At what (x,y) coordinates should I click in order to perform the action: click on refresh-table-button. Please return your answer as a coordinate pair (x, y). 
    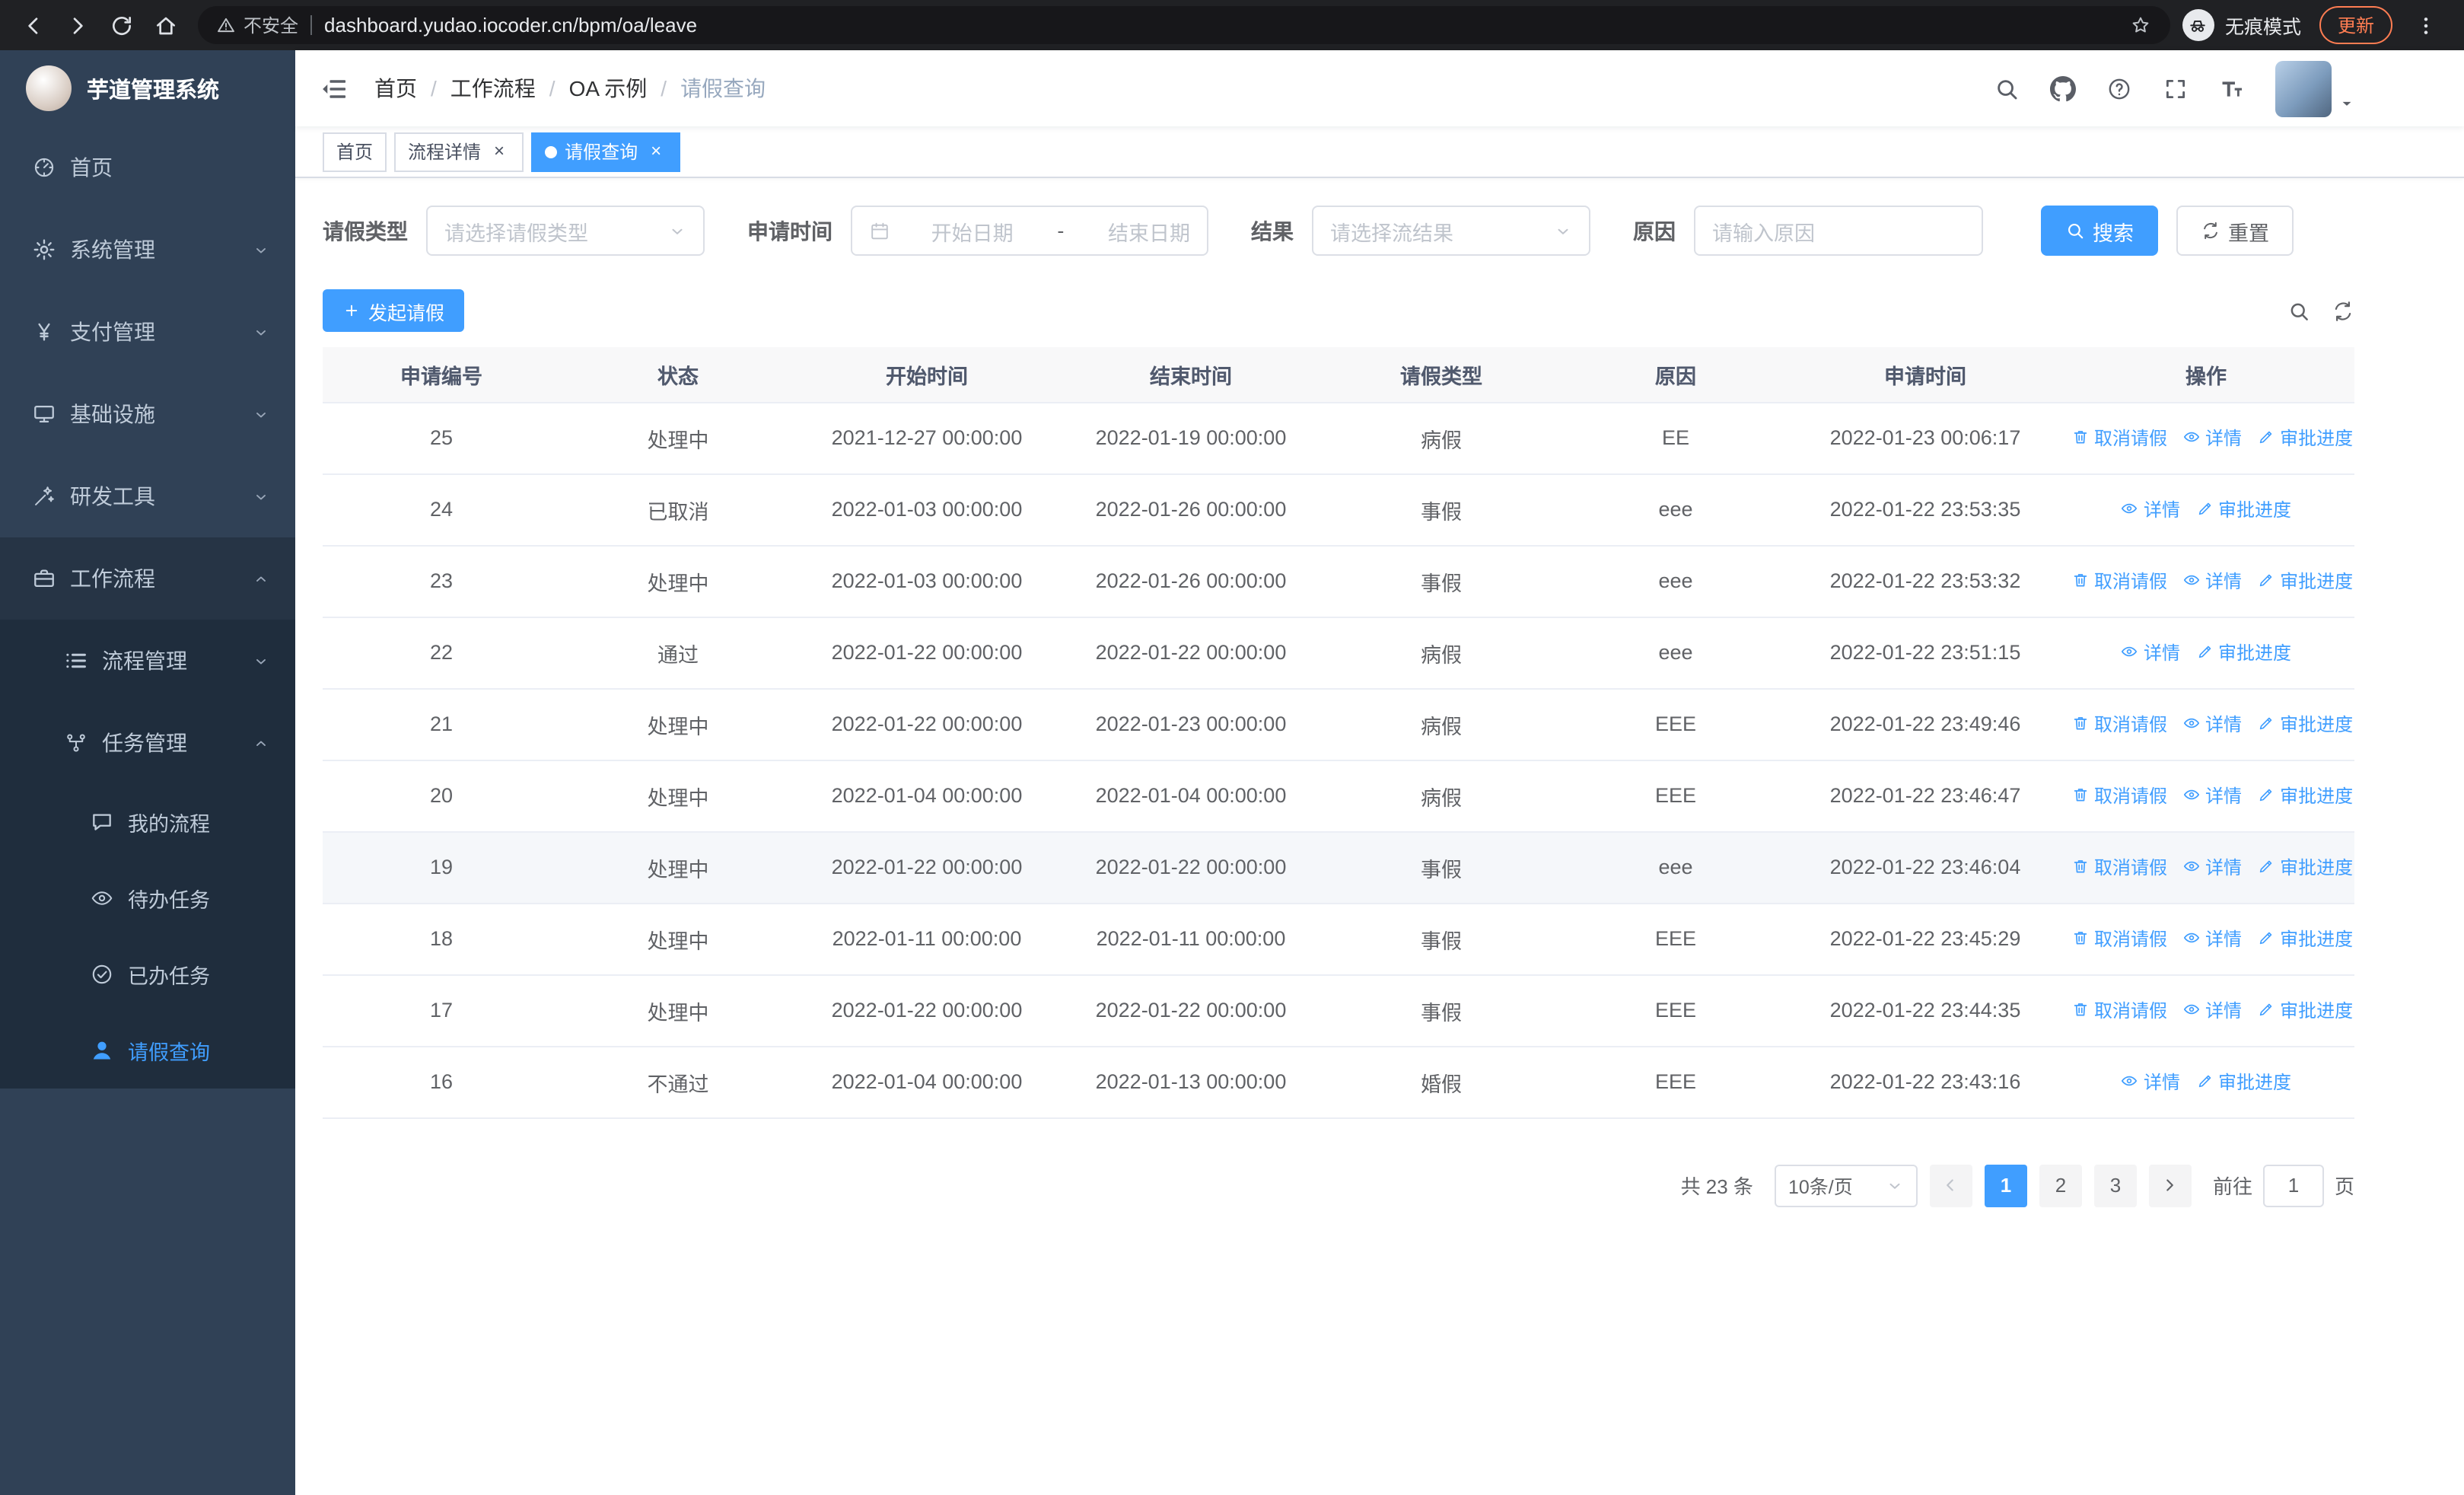
    Looking at the image, I should click on (2343, 311).